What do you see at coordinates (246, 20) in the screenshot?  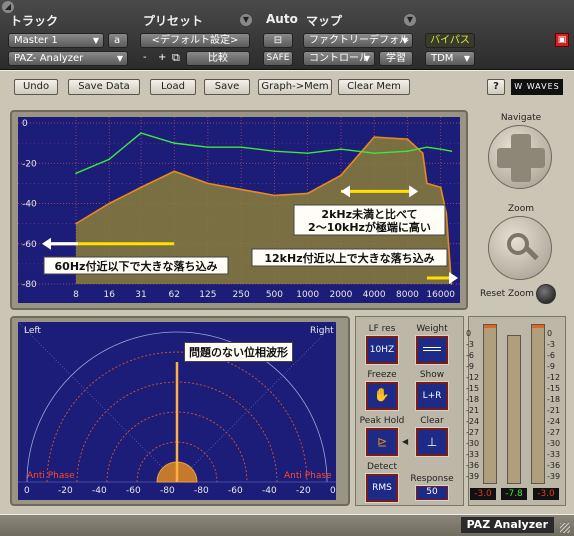 I see `preset-menu-icon: ▼` at bounding box center [246, 20].